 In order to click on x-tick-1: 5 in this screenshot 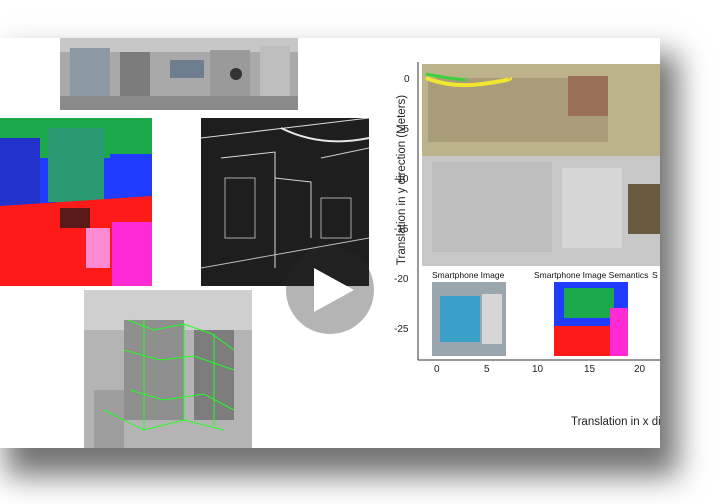, I will do `click(487, 369)`.